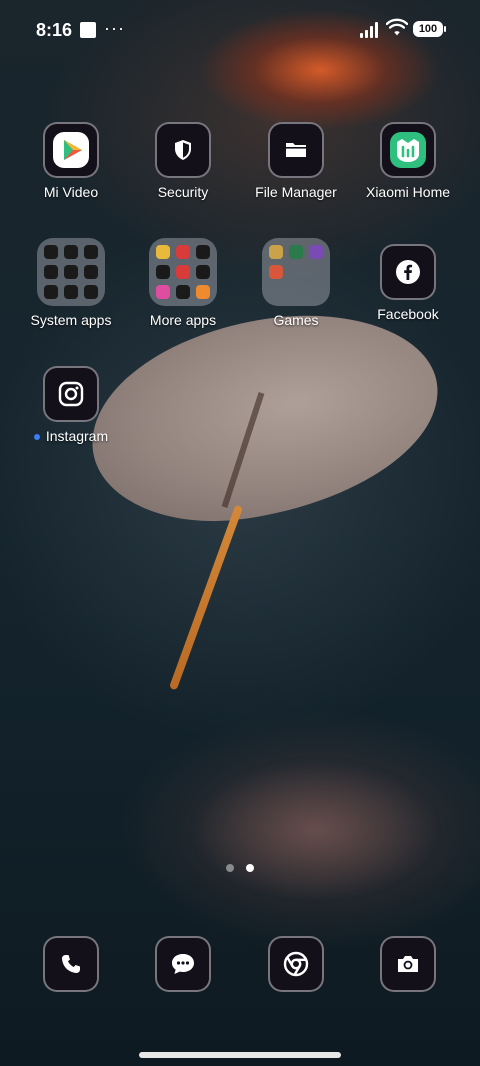 This screenshot has height=1066, width=480. What do you see at coordinates (371, 30) in the screenshot?
I see `signal-icon` at bounding box center [371, 30].